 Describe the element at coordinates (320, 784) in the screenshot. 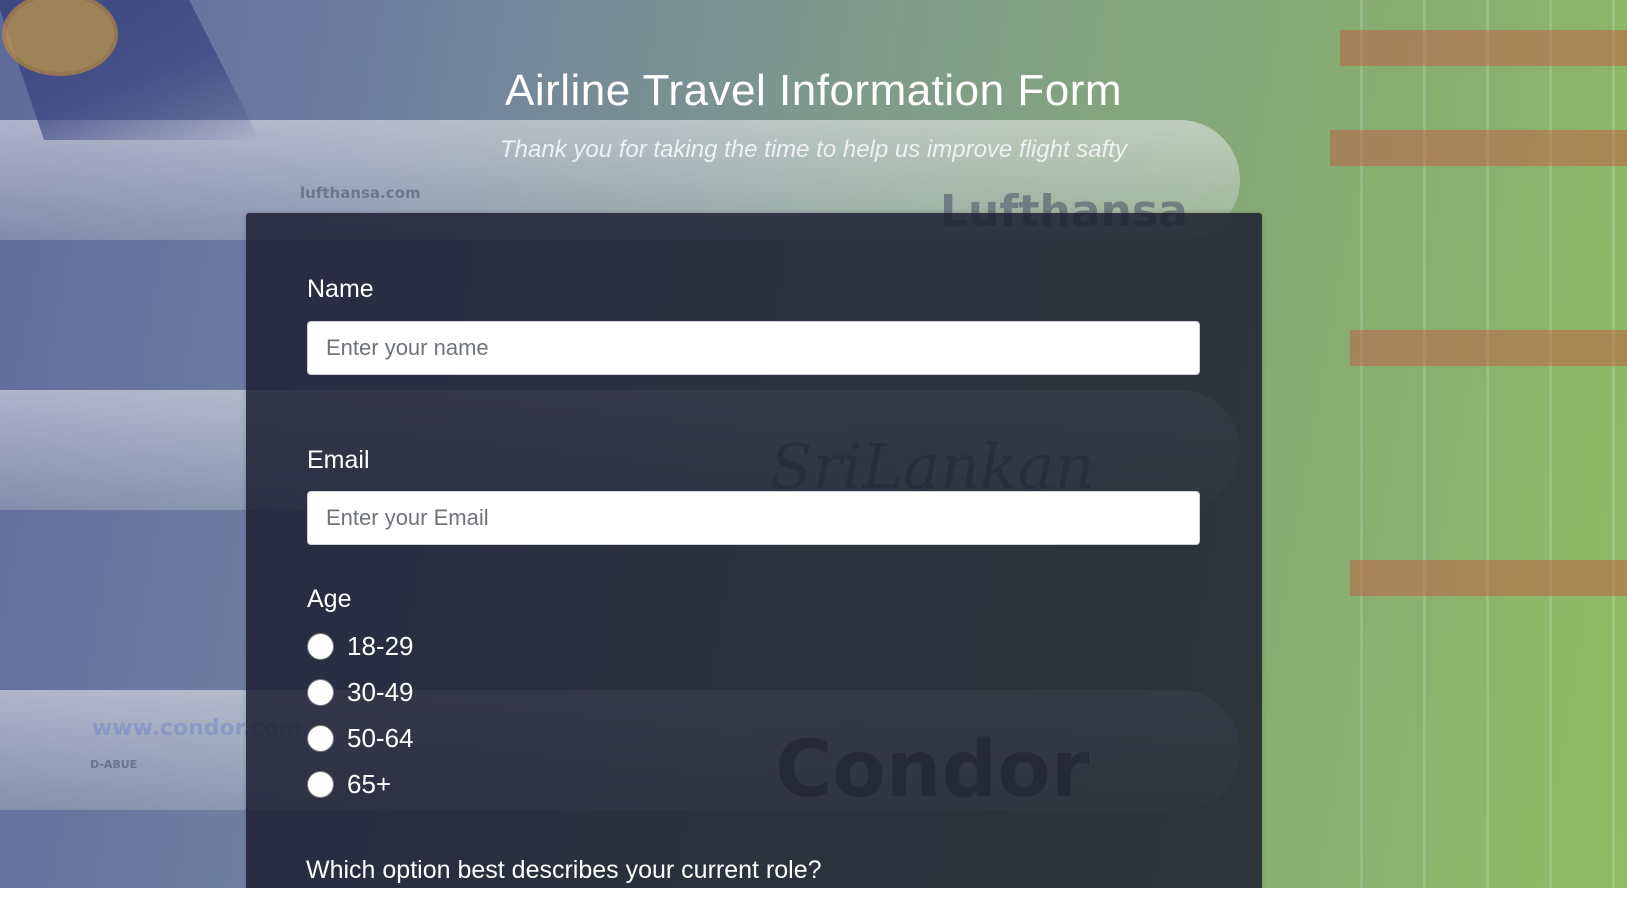

I see `age-radio-65-plus` at that location.